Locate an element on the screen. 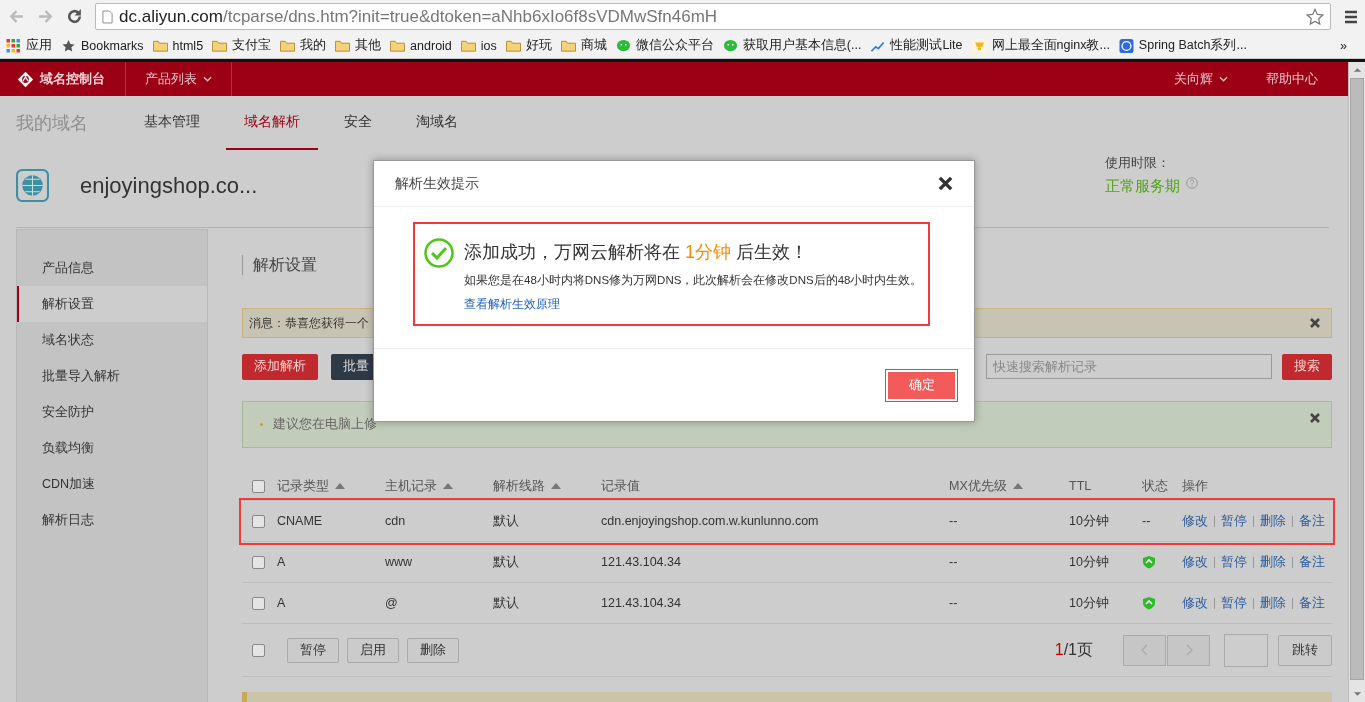 The width and height of the screenshot is (1365, 702). bulk-button: 删除 is located at coordinates (433, 650).